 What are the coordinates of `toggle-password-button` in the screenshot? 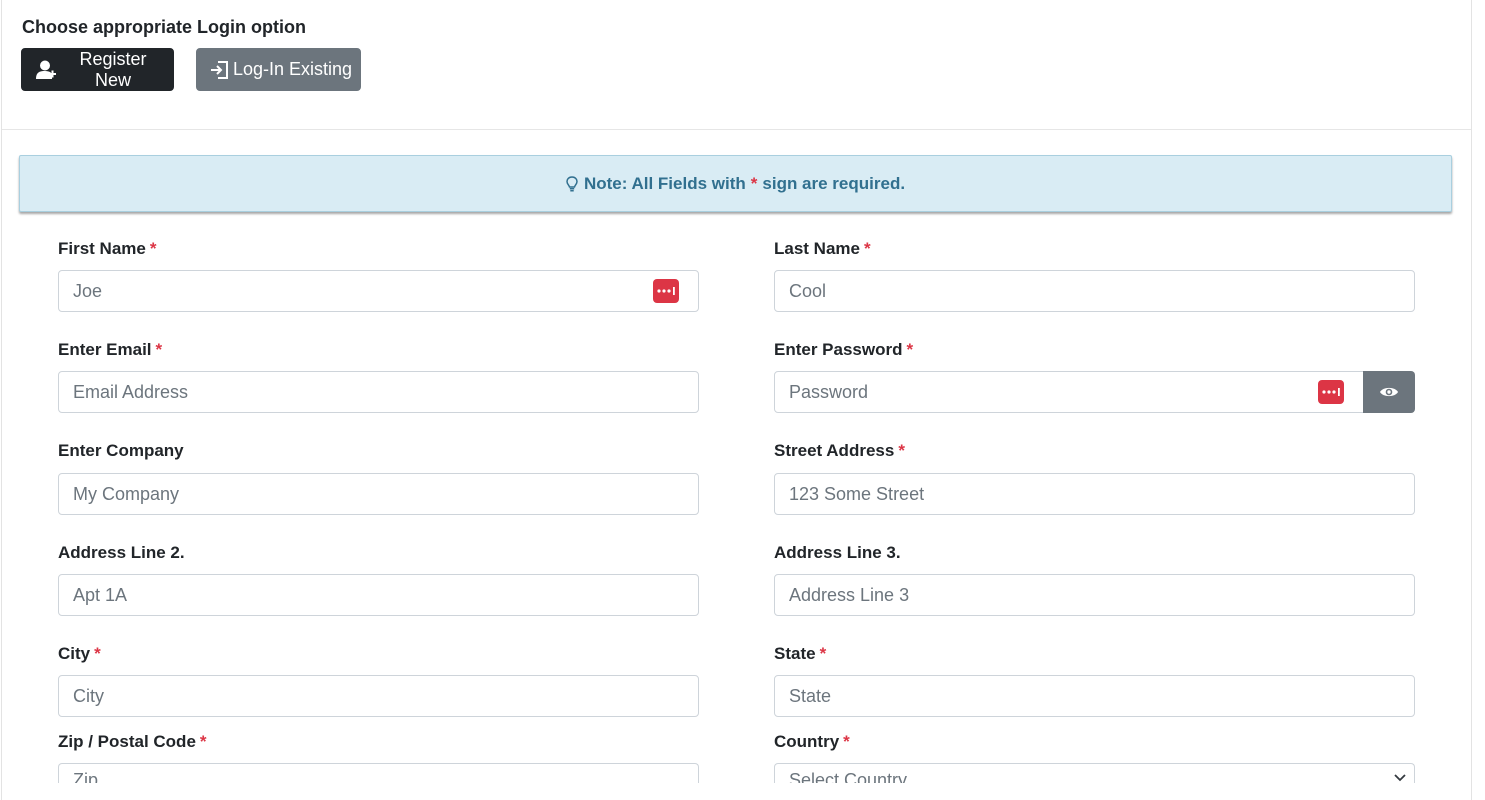 It's located at (1389, 392).